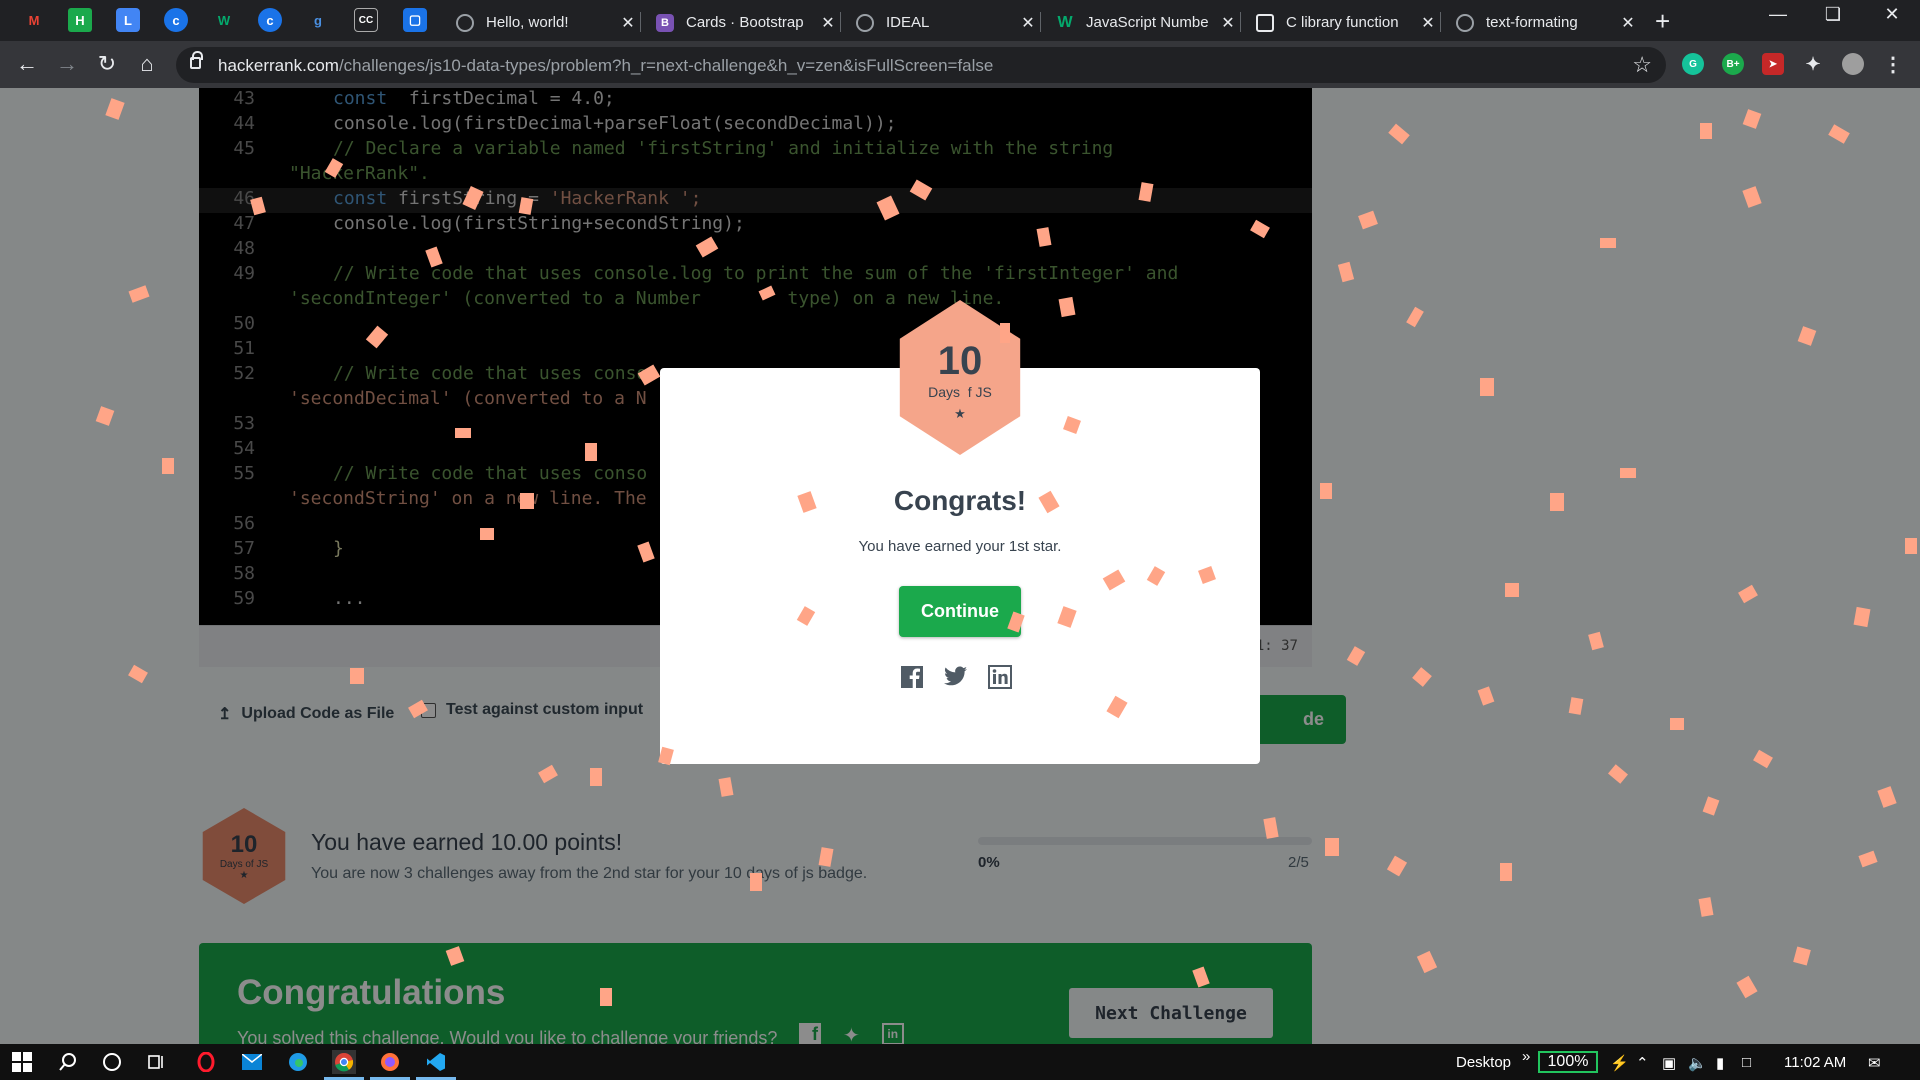 This screenshot has width=1920, height=1080. What do you see at coordinates (1546, 22) in the screenshot?
I see `tab-text-formating: text-formating ✕` at bounding box center [1546, 22].